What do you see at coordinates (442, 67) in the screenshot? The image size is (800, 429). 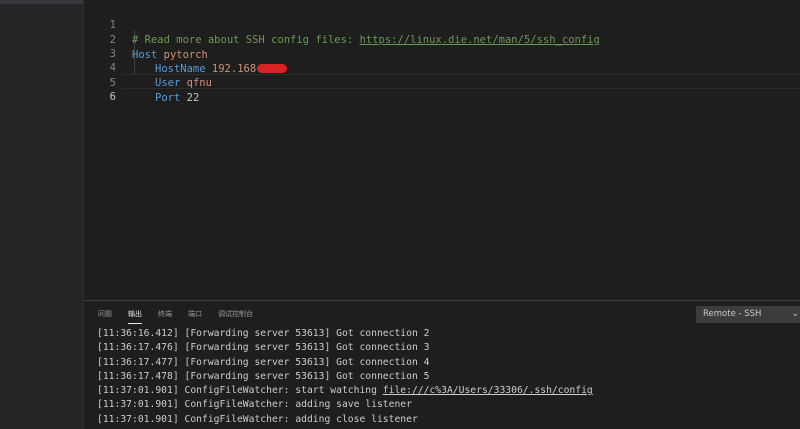 I see `code-line: 4 User qfnu` at bounding box center [442, 67].